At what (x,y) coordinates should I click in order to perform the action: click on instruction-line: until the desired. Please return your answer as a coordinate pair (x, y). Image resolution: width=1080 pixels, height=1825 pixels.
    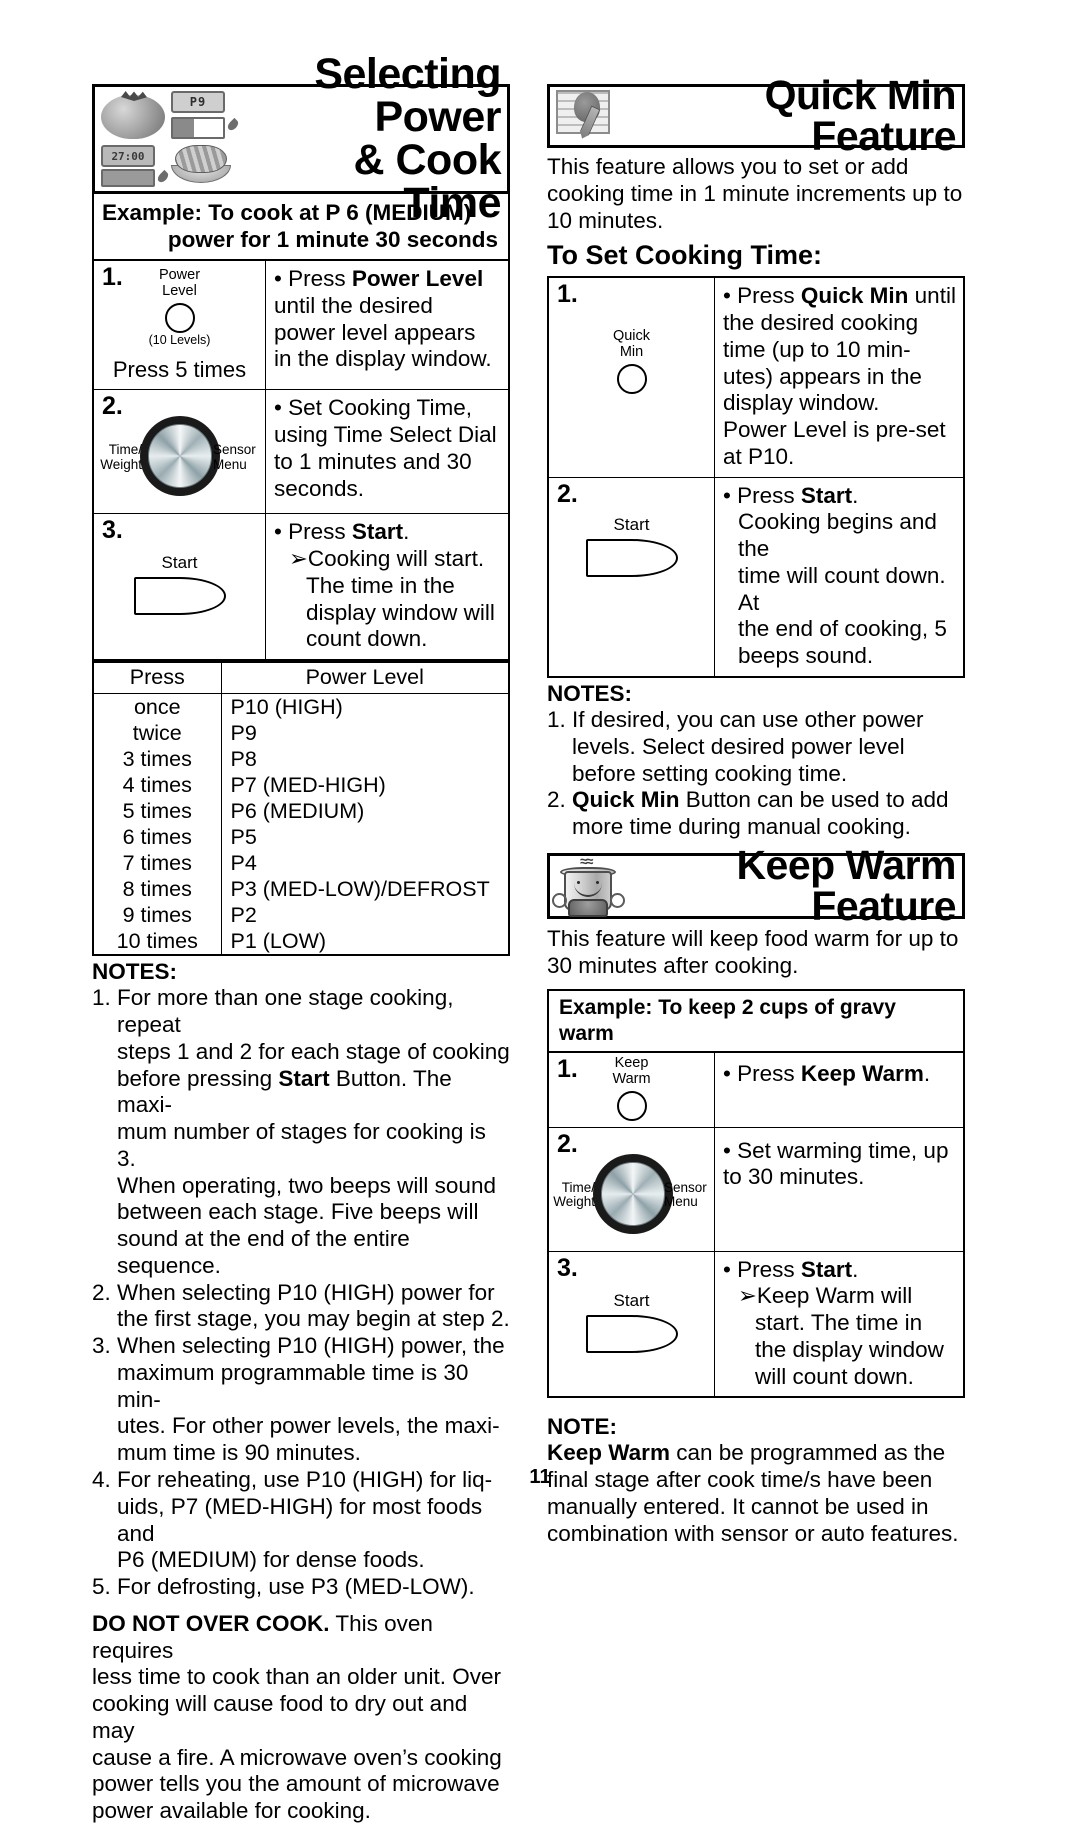
    Looking at the image, I should click on (353, 305).